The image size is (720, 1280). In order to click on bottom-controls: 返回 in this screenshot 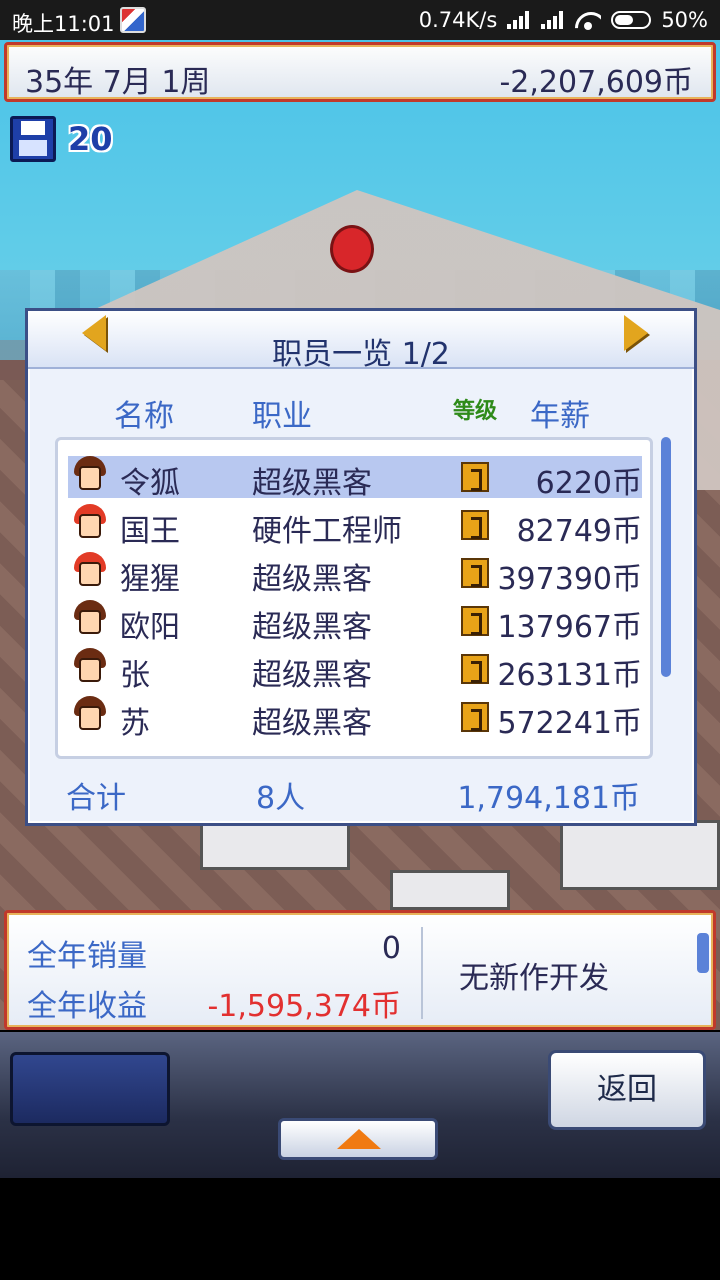, I will do `click(360, 1105)`.